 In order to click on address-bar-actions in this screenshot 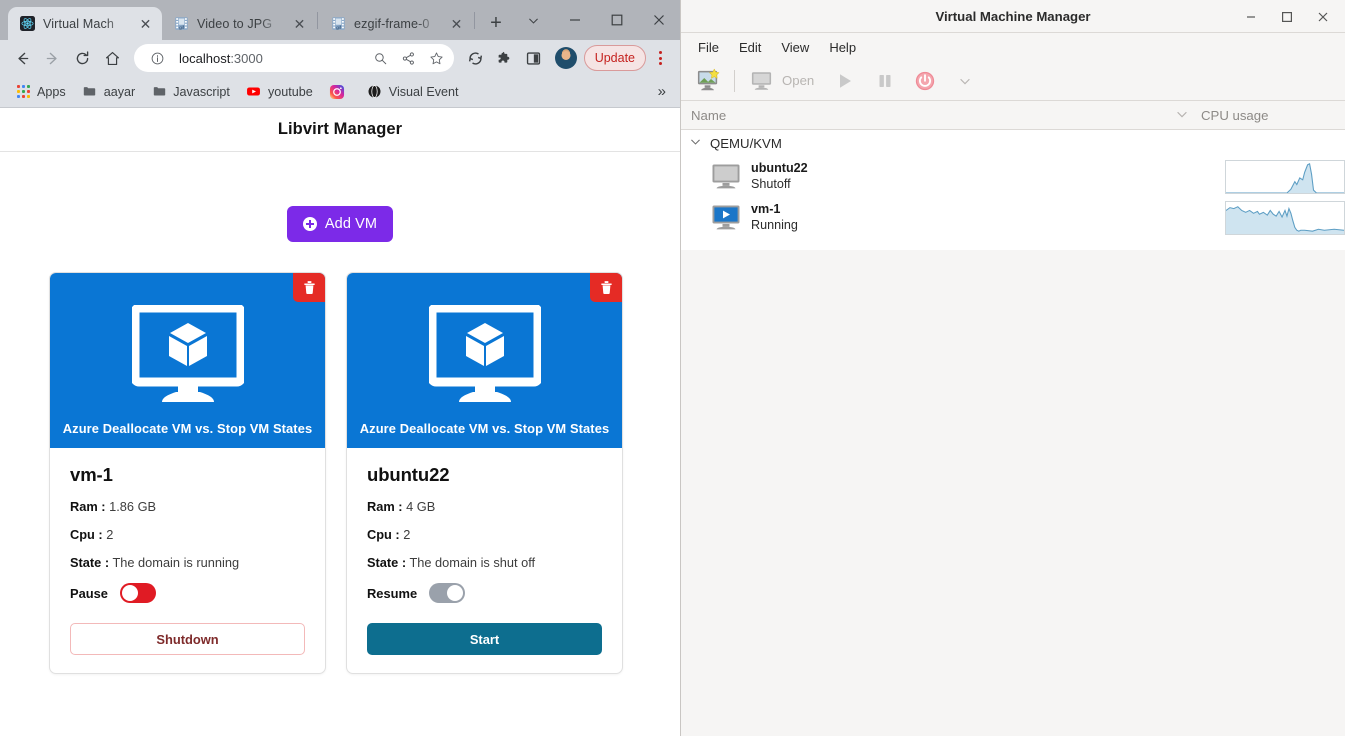, I will do `click(409, 58)`.